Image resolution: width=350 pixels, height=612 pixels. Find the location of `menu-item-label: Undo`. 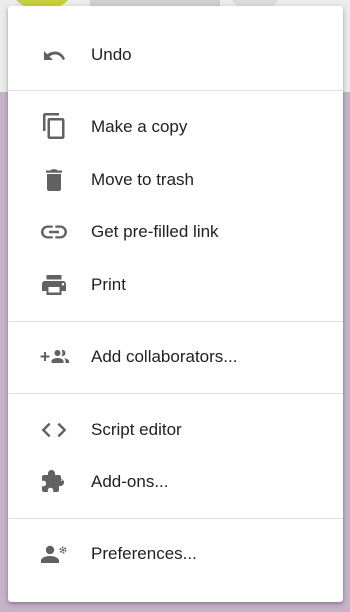

menu-item-label: Undo is located at coordinates (111, 54).